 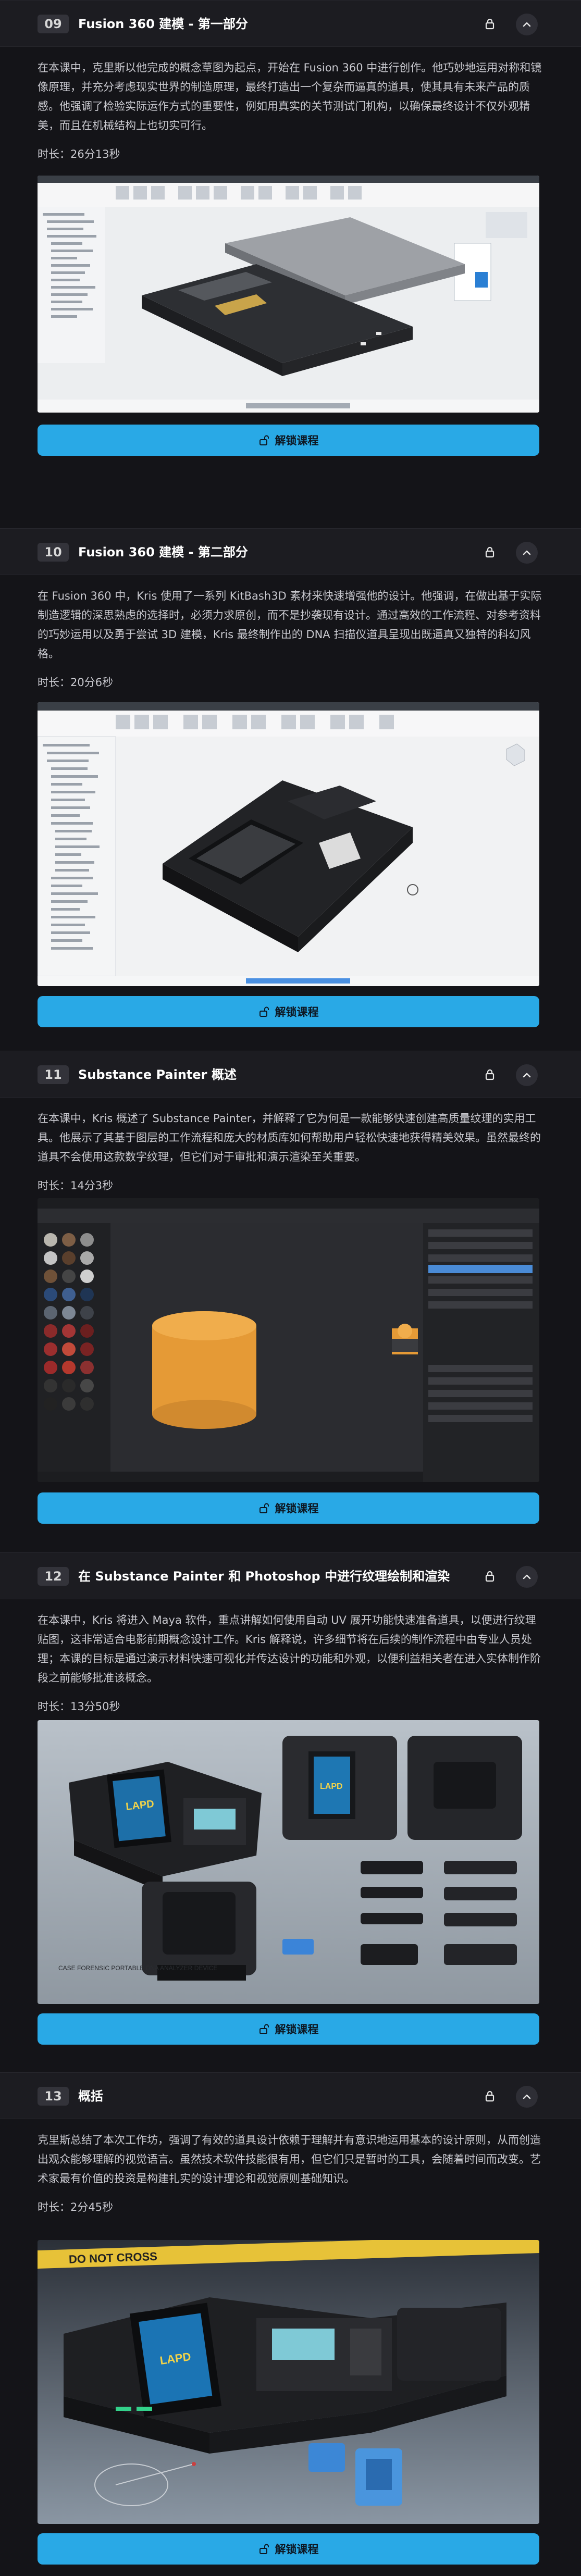 I want to click on lesson-duration: 时长：26分13秒, so click(x=79, y=154).